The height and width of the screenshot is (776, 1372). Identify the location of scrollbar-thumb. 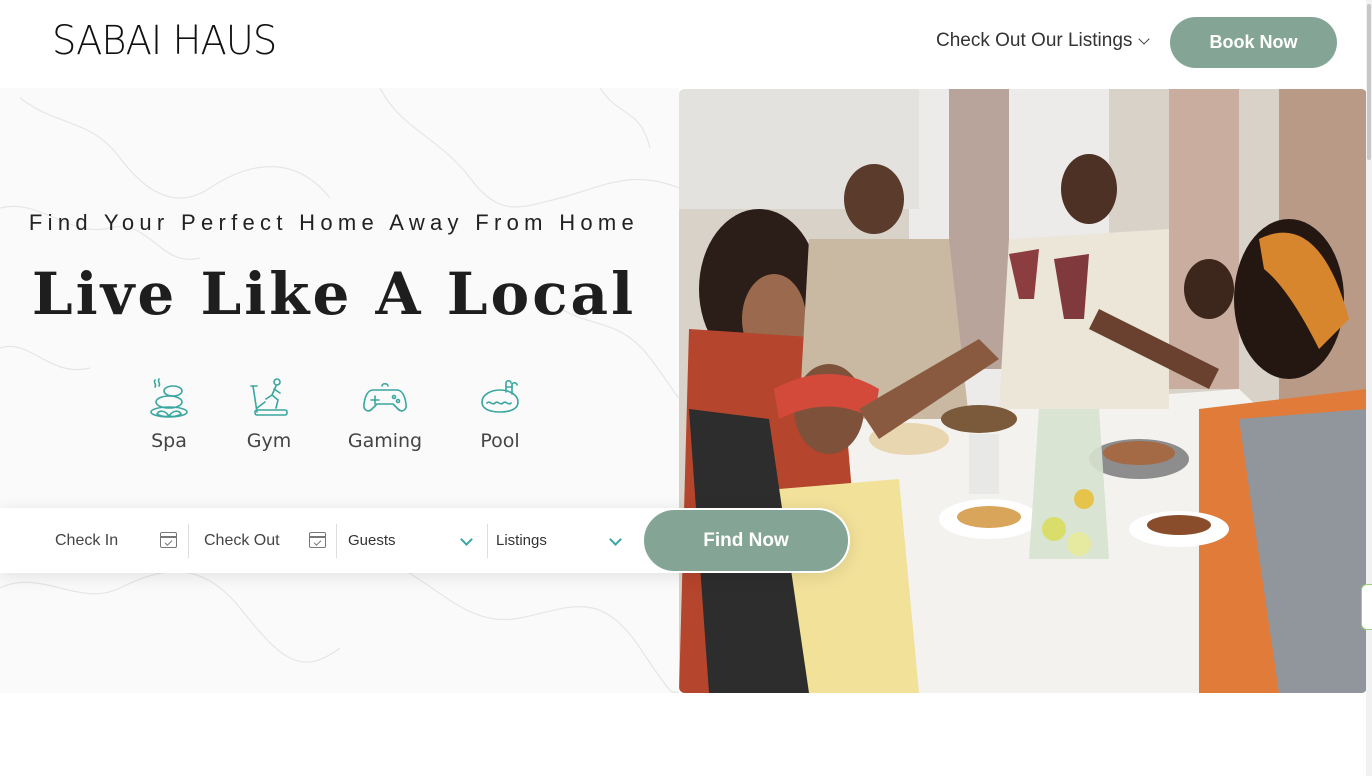
(1369, 82).